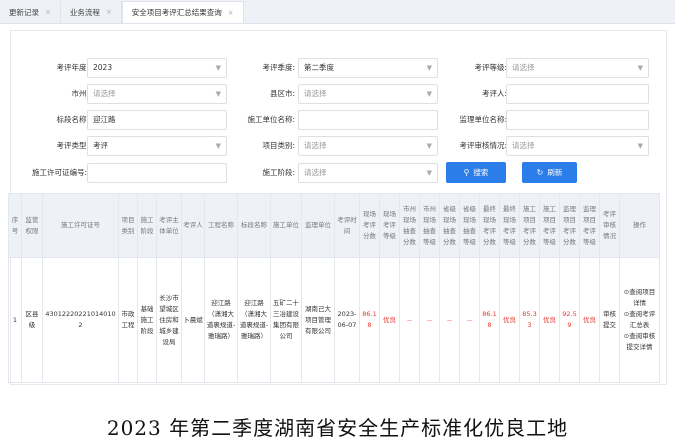 This screenshot has height=448, width=675. I want to click on county-placeholder: 请选择, so click(315, 93).